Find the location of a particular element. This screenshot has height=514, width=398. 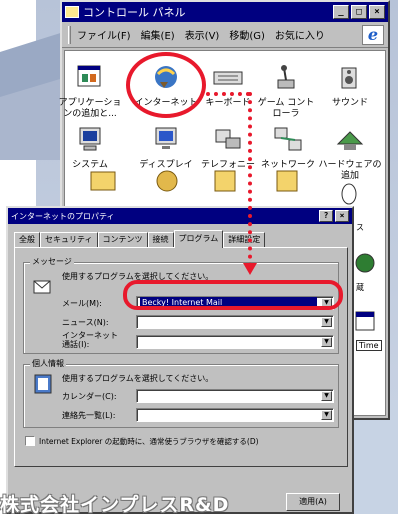

highlight-oval is located at coordinates (233, 295).